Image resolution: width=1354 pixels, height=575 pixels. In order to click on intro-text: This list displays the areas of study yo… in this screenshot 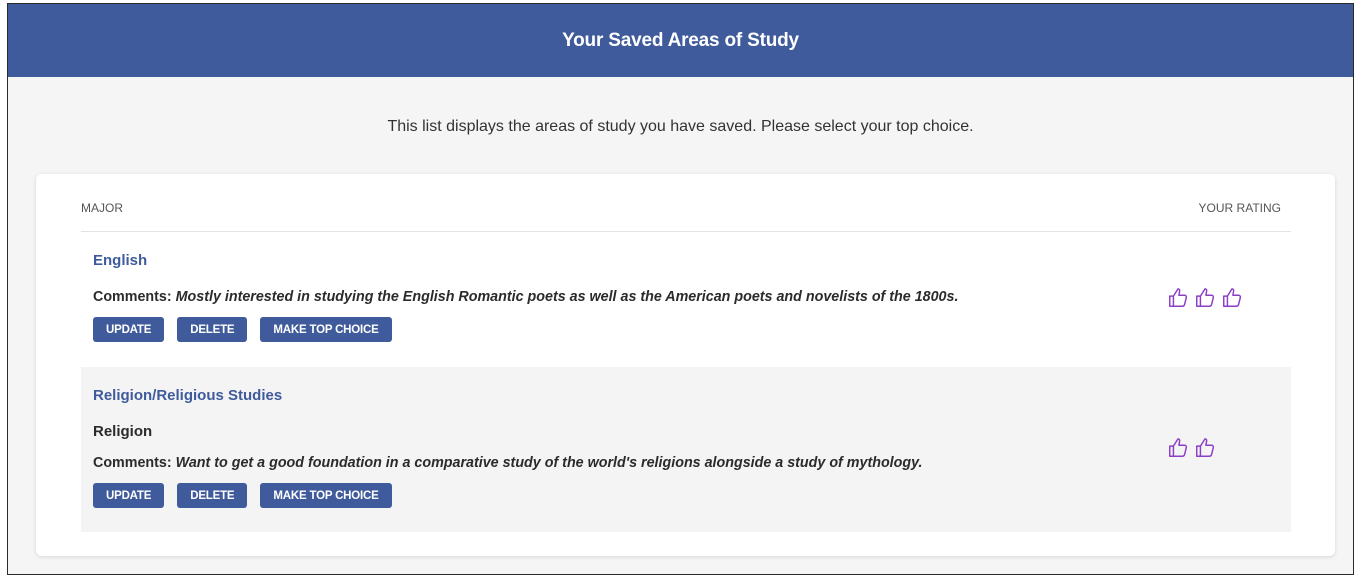, I will do `click(680, 126)`.